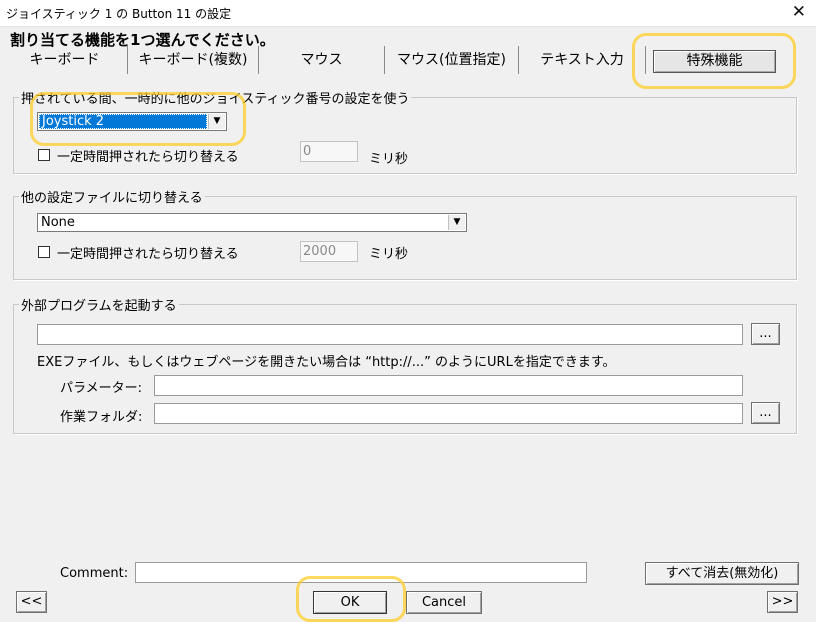  Describe the element at coordinates (448, 385) in the screenshot. I see `parameters-input` at that location.